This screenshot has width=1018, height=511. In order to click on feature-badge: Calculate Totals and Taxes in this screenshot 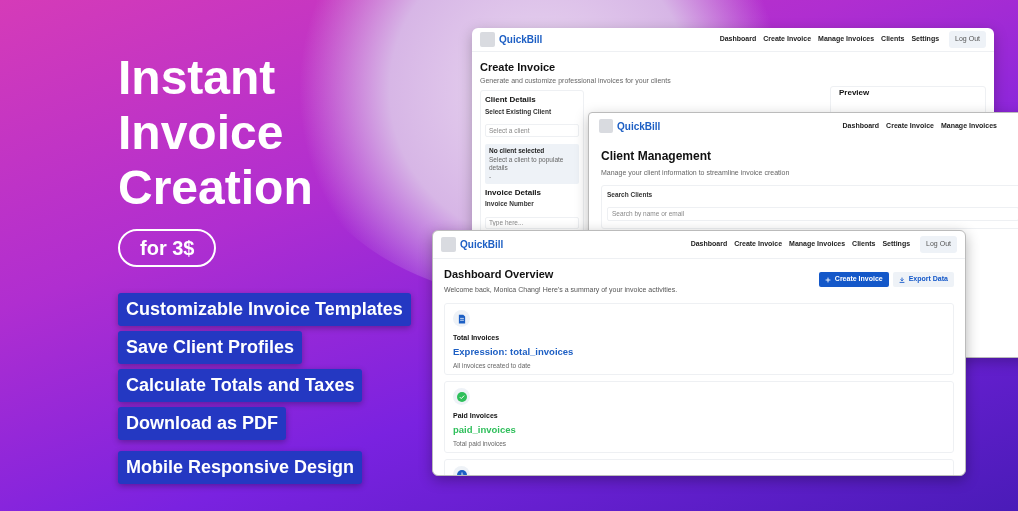, I will do `click(240, 385)`.